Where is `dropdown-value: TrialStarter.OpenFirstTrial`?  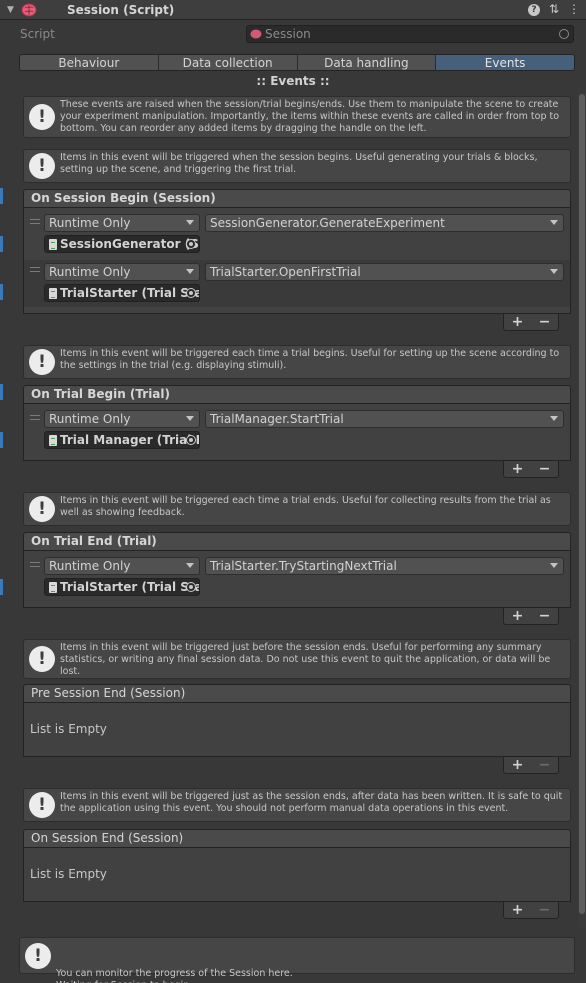
dropdown-value: TrialStarter.OpenFirstTrial is located at coordinates (285, 272).